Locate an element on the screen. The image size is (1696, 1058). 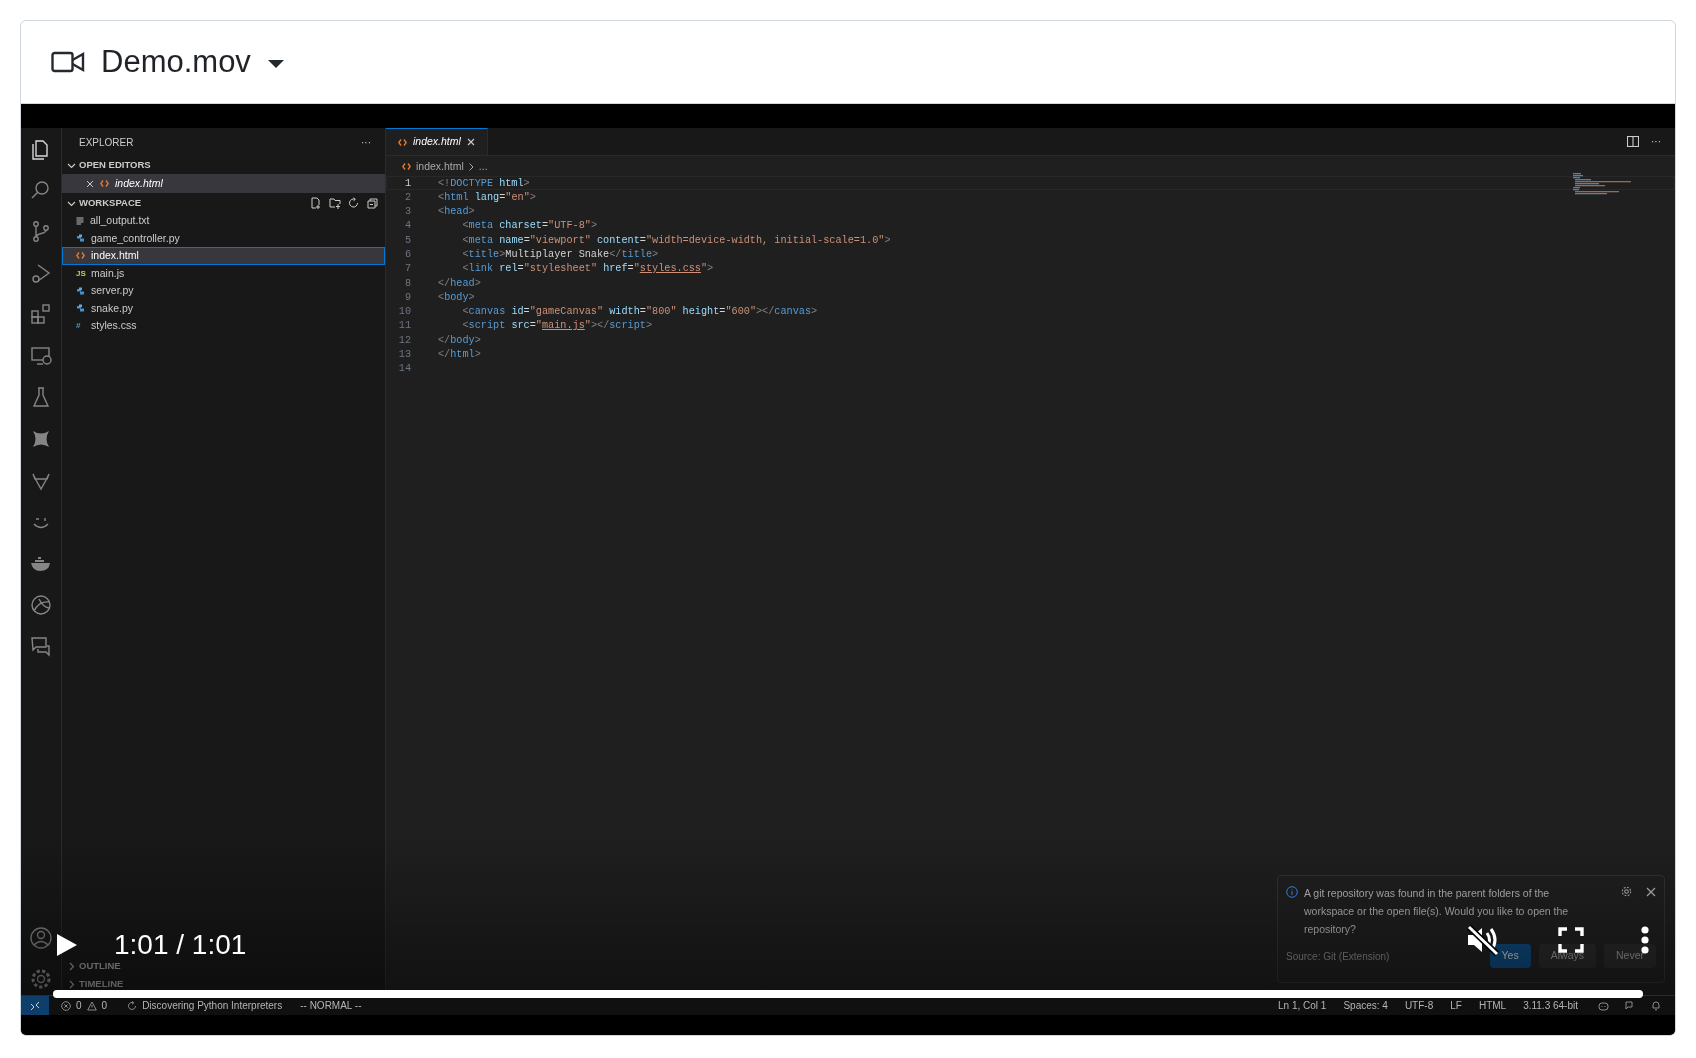
line-number: 10 is located at coordinates (404, 312).